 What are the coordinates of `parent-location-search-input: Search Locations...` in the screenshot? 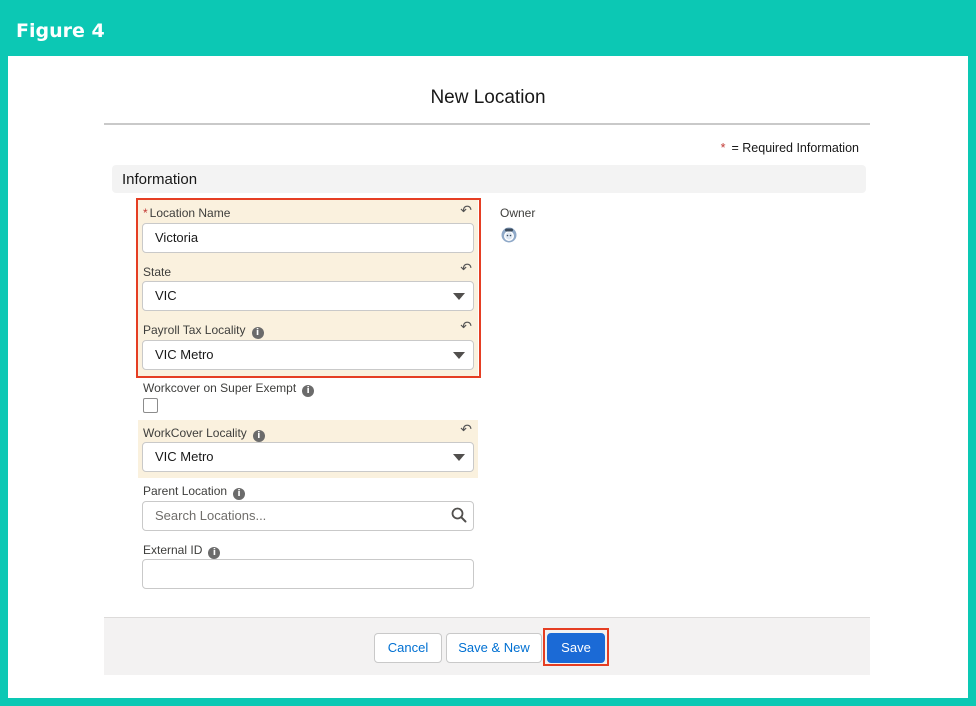 It's located at (308, 516).